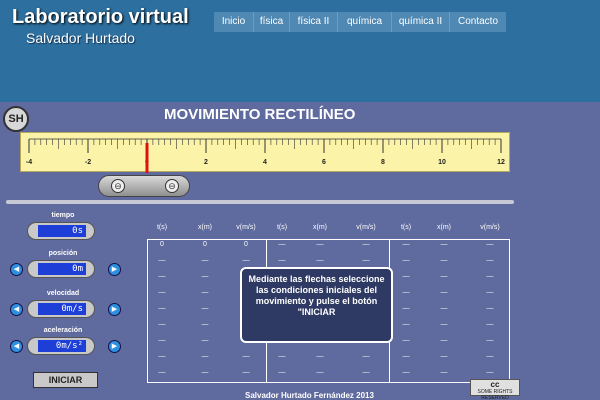  Describe the element at coordinates (118, 186) in the screenshot. I see `cart-wheel-left-icon: ⊖` at that location.